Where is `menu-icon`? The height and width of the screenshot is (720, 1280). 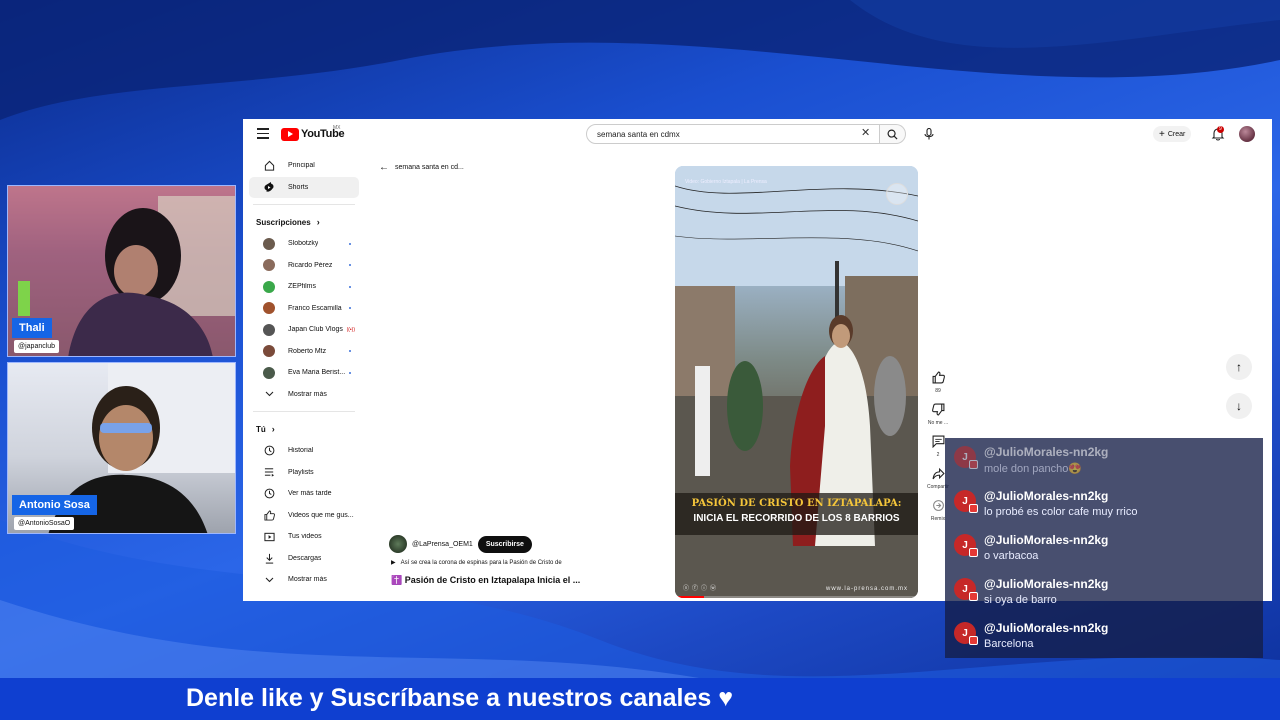 menu-icon is located at coordinates (263, 133).